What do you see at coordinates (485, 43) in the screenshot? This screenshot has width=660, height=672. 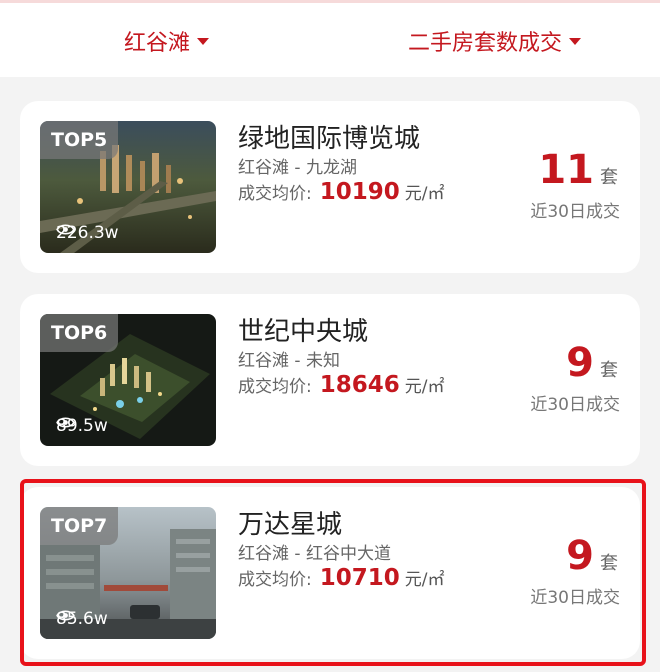 I see `sort-filter-label: 二手房套数成交` at bounding box center [485, 43].